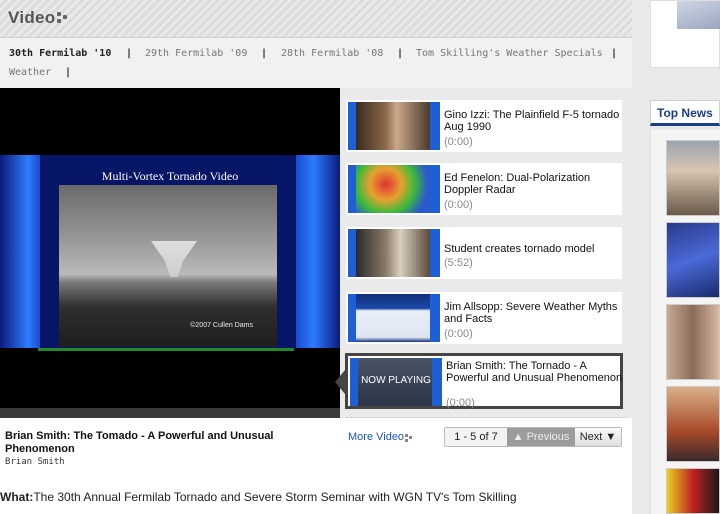  Describe the element at coordinates (170, 176) in the screenshot. I see `slide-caption: Multi-Vortex Tornado Video` at that location.